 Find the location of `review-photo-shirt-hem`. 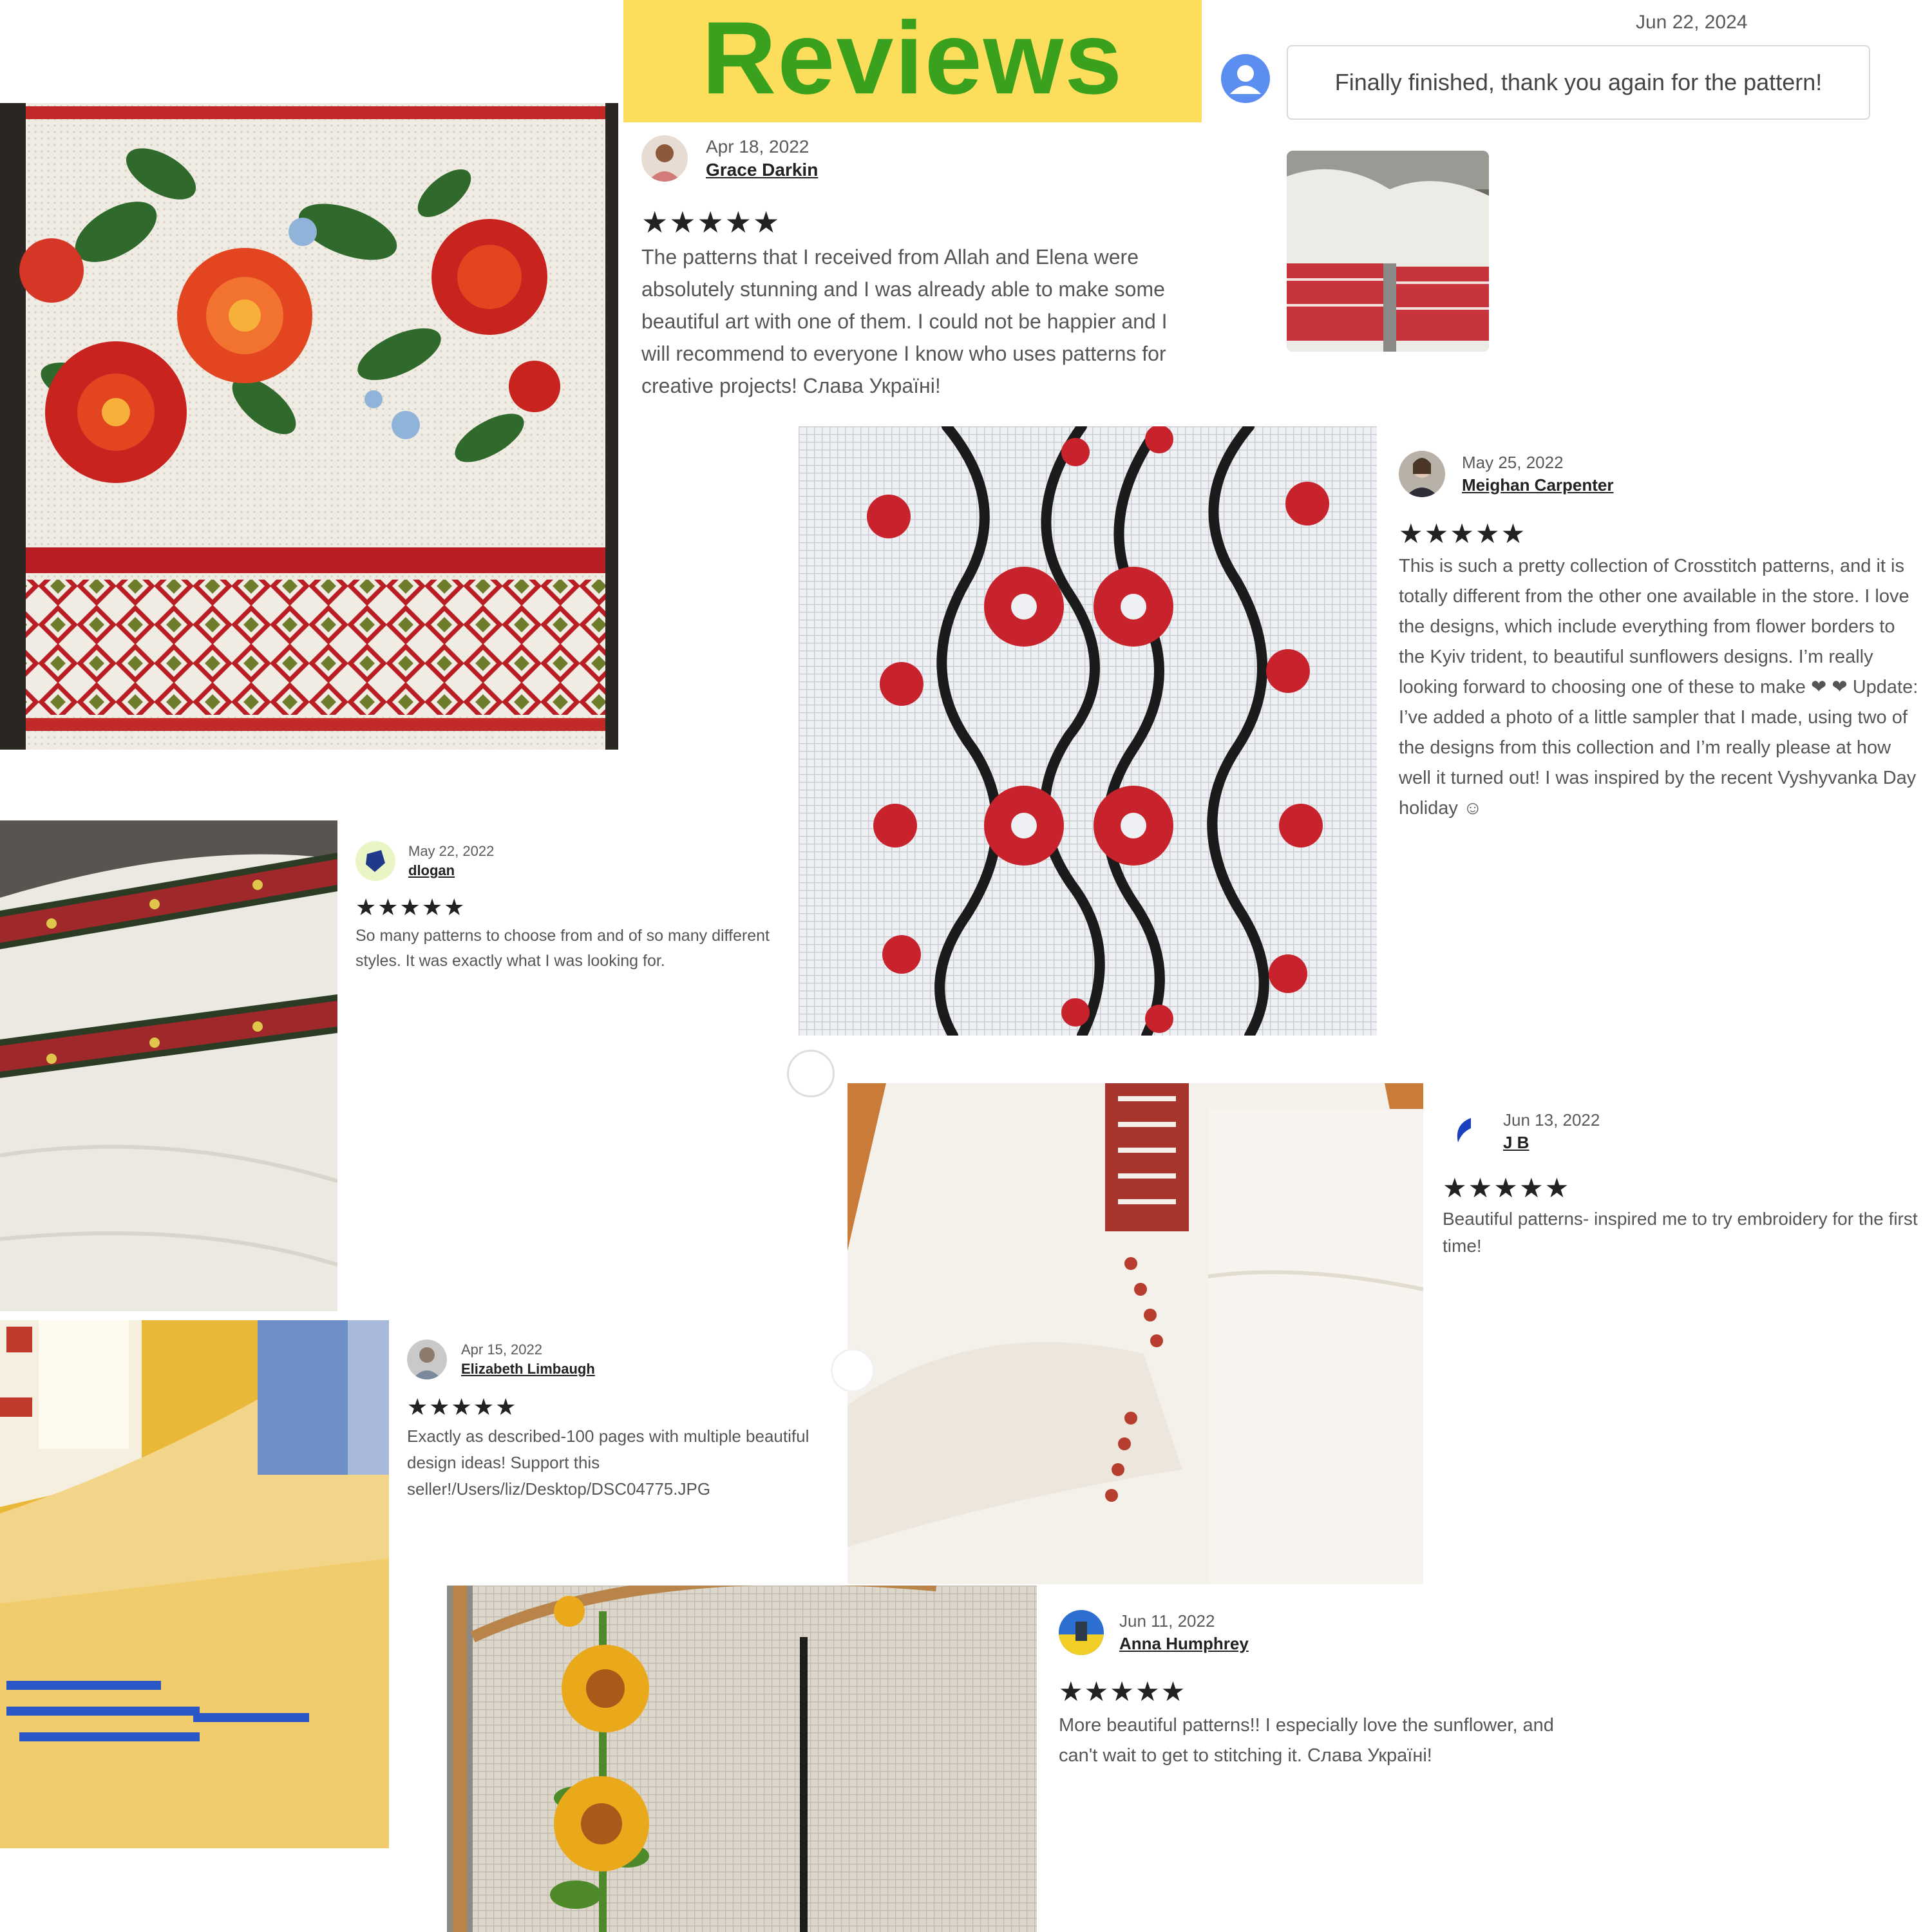

review-photo-shirt-hem is located at coordinates (1388, 251).